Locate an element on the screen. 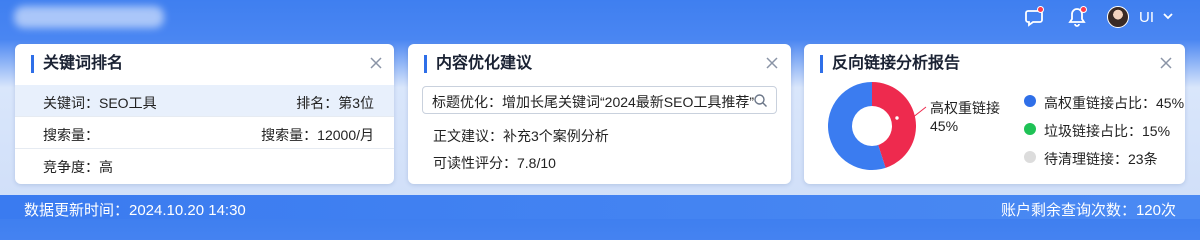  bell-icon is located at coordinates (1077, 17).